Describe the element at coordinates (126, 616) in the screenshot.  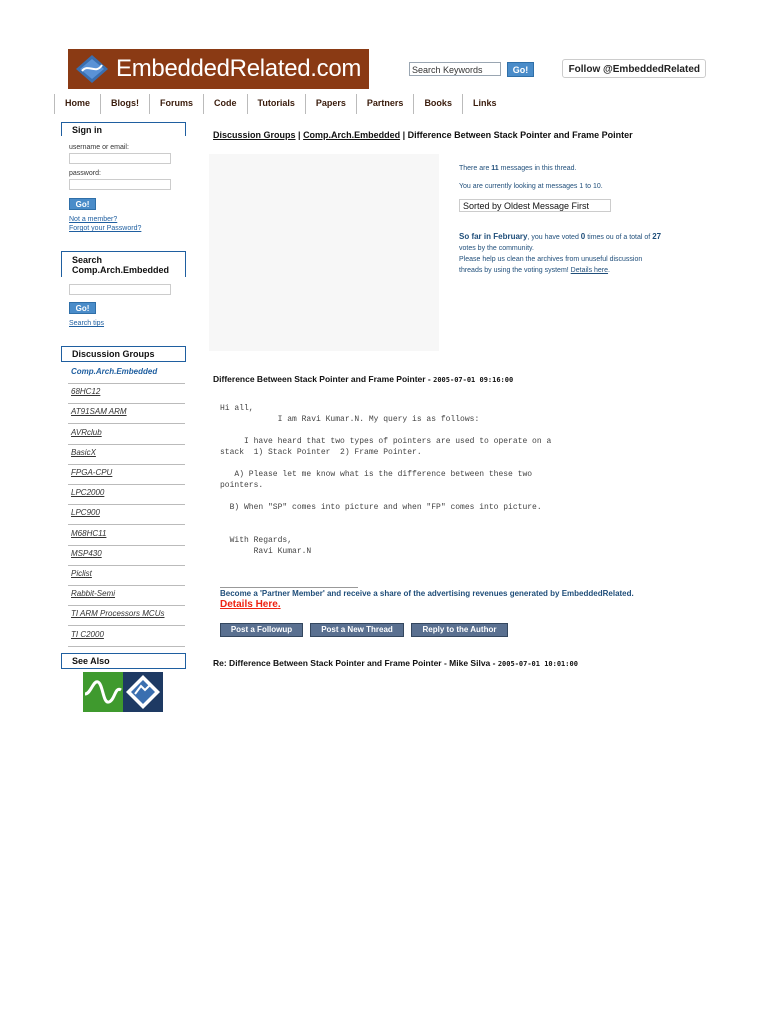
I see `group-link: TI ARM Processors MCUs` at that location.